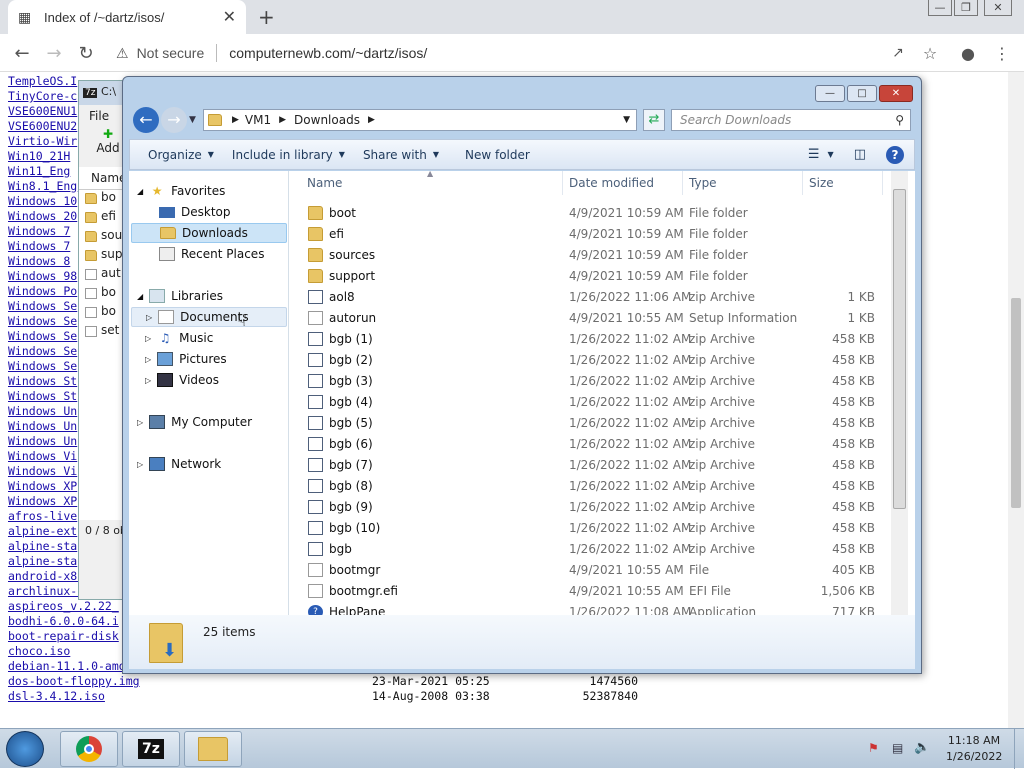 The height and width of the screenshot is (769, 1024). I want to click on share-dropdown-icon: ▼, so click(436, 154).